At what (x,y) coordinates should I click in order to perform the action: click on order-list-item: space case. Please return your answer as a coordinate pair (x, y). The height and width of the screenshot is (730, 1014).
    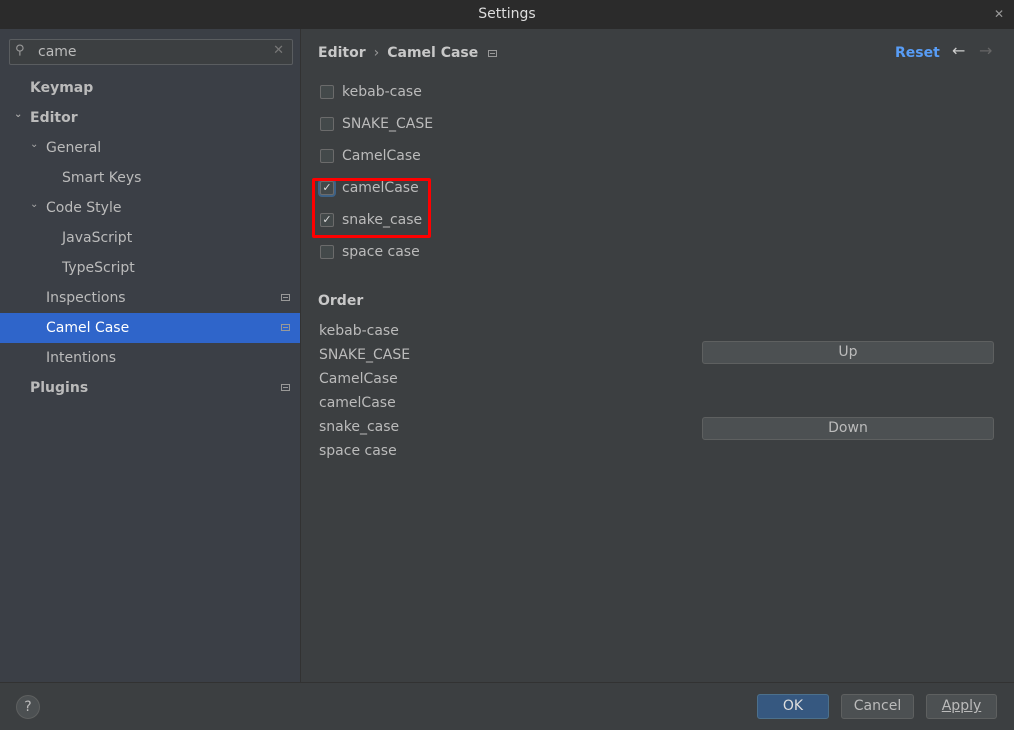
    Looking at the image, I should click on (358, 451).